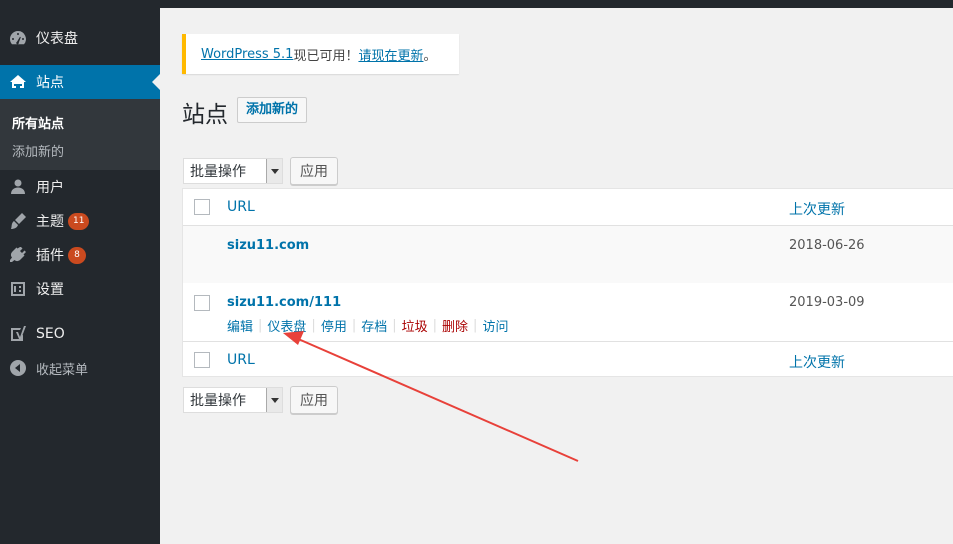  What do you see at coordinates (80, 334) in the screenshot?
I see `sidebar-item-seo: SEO` at bounding box center [80, 334].